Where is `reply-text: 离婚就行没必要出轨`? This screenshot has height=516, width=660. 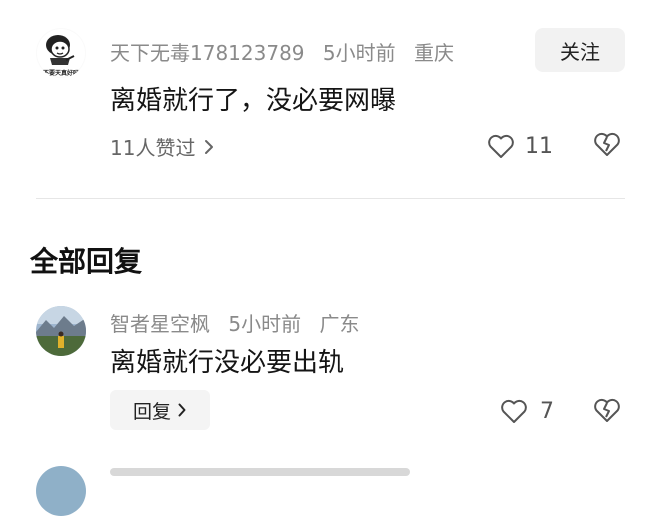
reply-text: 离婚就行没必要出轨 is located at coordinates (227, 363).